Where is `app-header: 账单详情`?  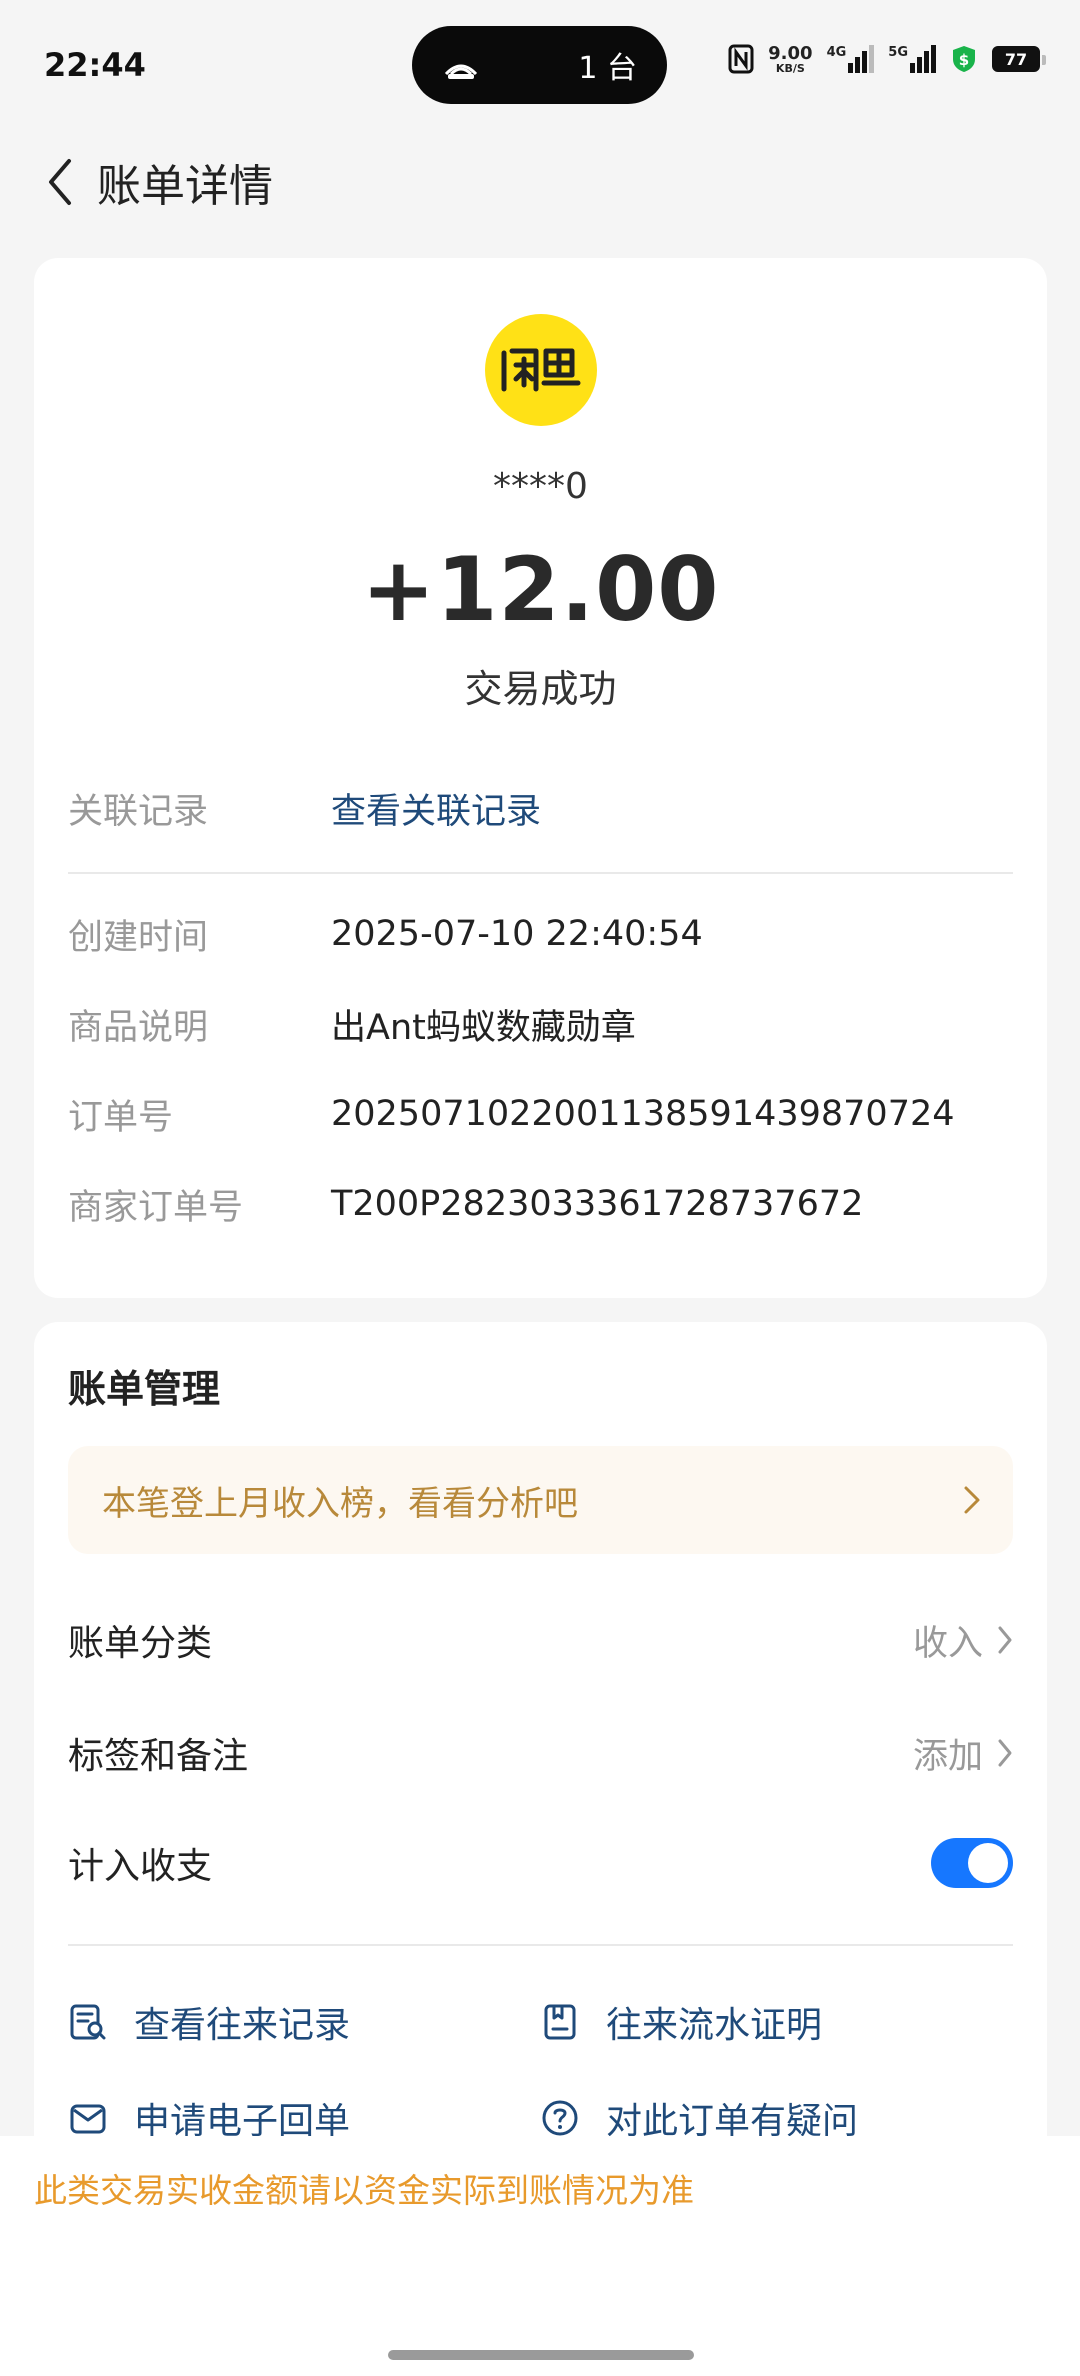
app-header: 账单详情 is located at coordinates (540, 180).